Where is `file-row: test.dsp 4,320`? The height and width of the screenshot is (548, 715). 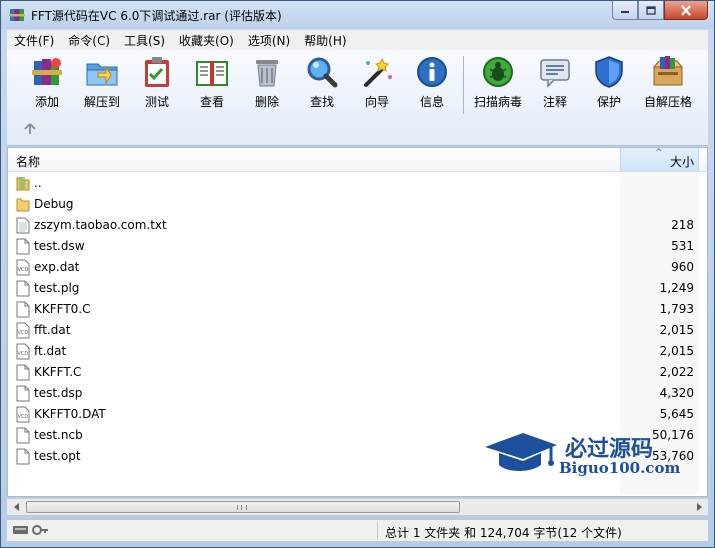 file-row: test.dsp 4,320 is located at coordinates (357, 393).